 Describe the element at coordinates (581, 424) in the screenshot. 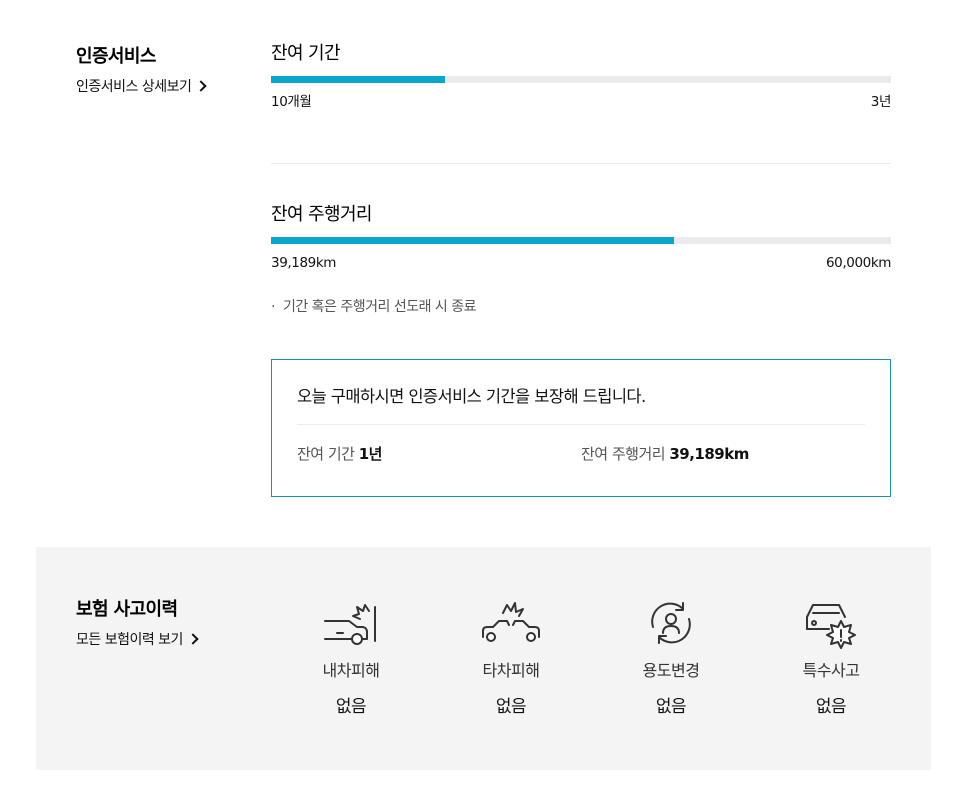

I see `guarantee-divider` at that location.